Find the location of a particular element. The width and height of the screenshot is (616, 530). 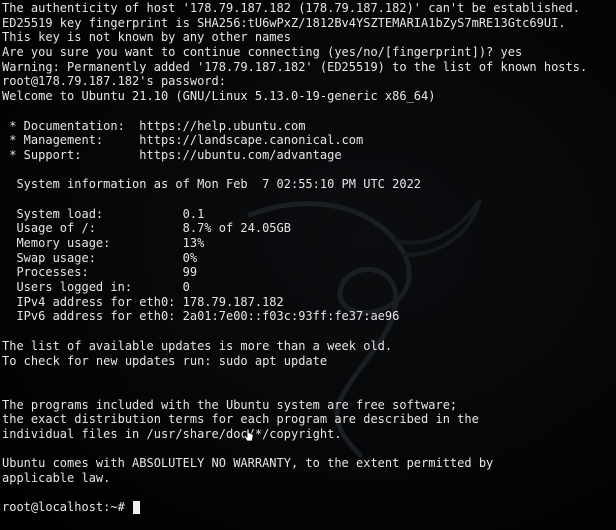

mouse-pointer-icon is located at coordinates (248, 435).